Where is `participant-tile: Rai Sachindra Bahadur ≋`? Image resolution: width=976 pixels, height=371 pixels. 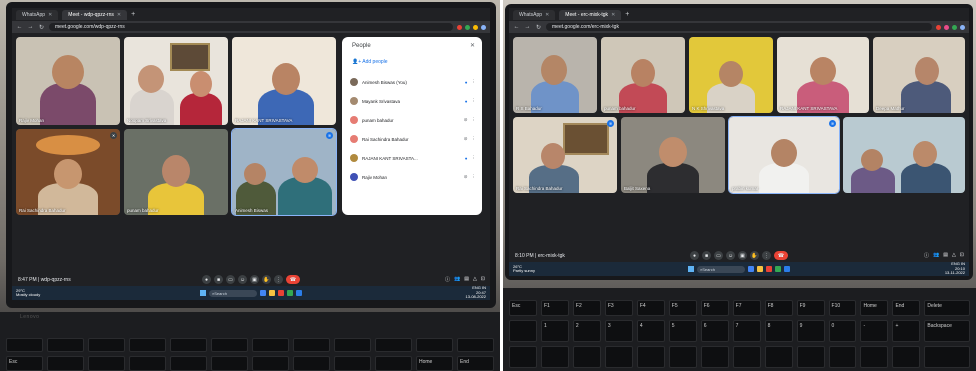
participant-tile: Rai Sachindra Bahadur ≋ is located at coordinates (565, 155).